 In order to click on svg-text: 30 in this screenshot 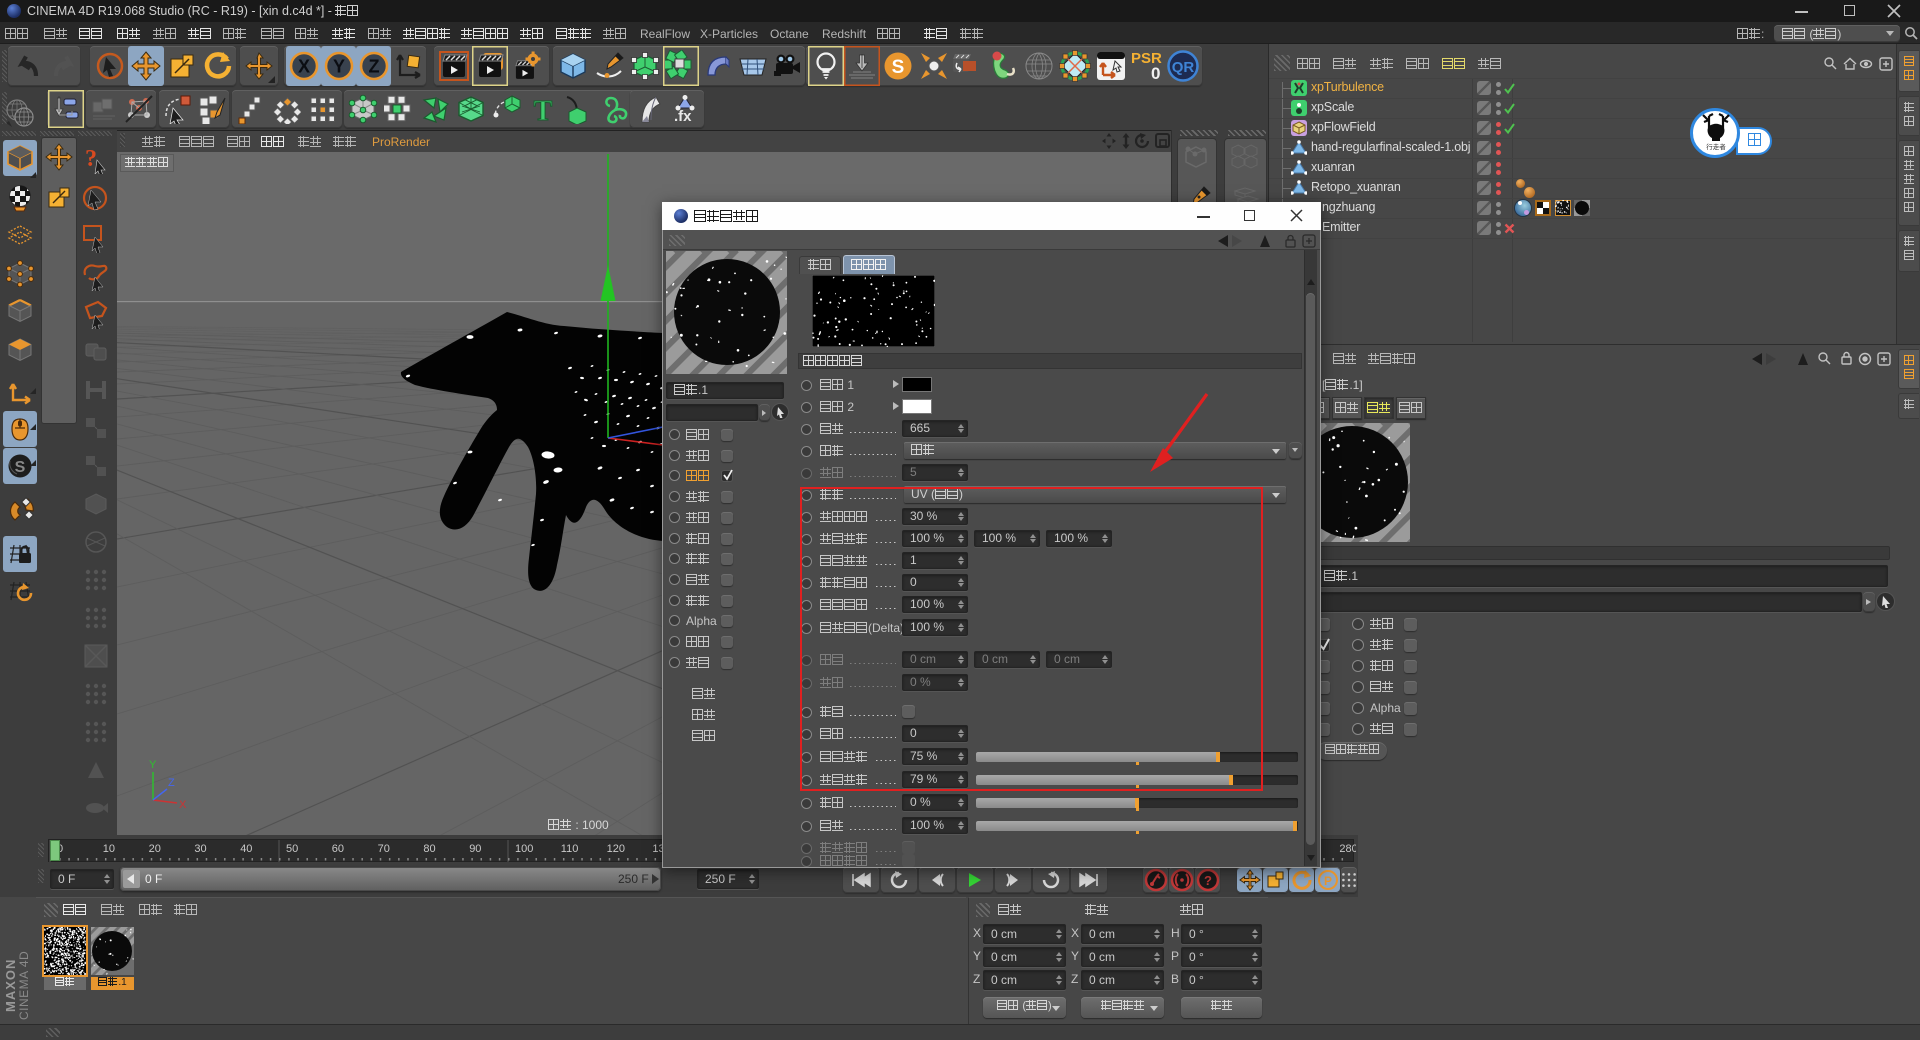, I will do `click(200, 849)`.